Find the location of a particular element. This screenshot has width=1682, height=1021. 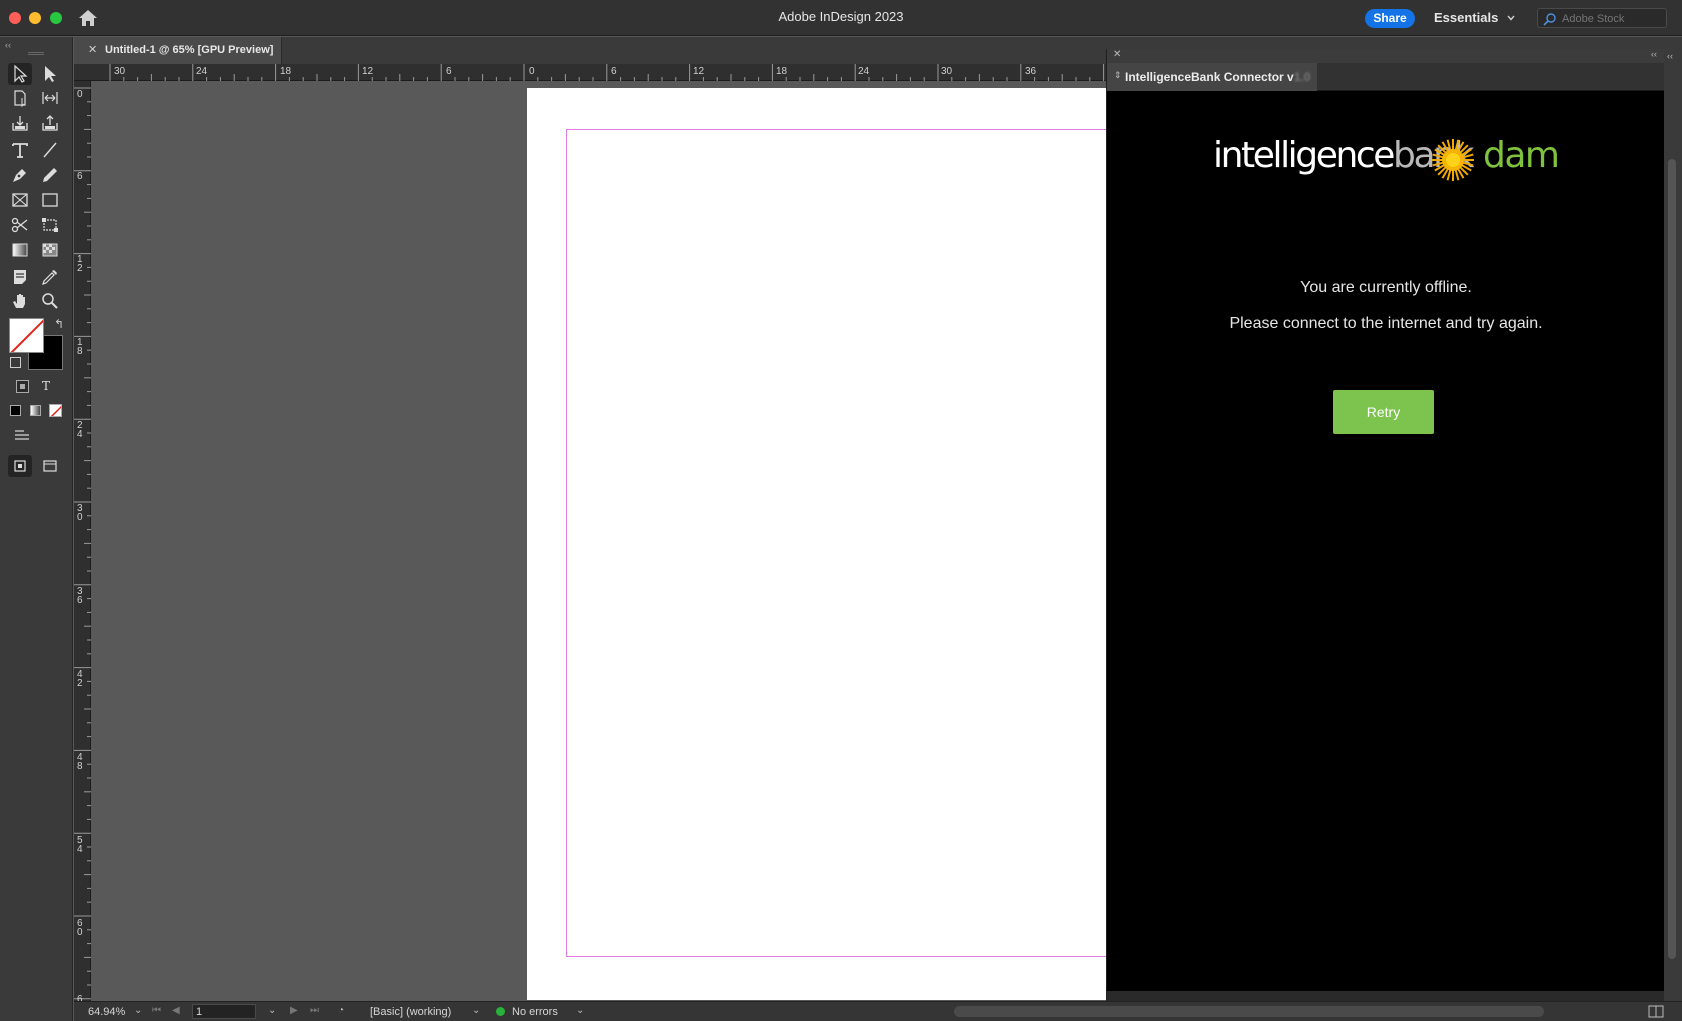

document-tab: ✕ Untitled-1 @ 65% [GPU Preview] is located at coordinates (178, 50).